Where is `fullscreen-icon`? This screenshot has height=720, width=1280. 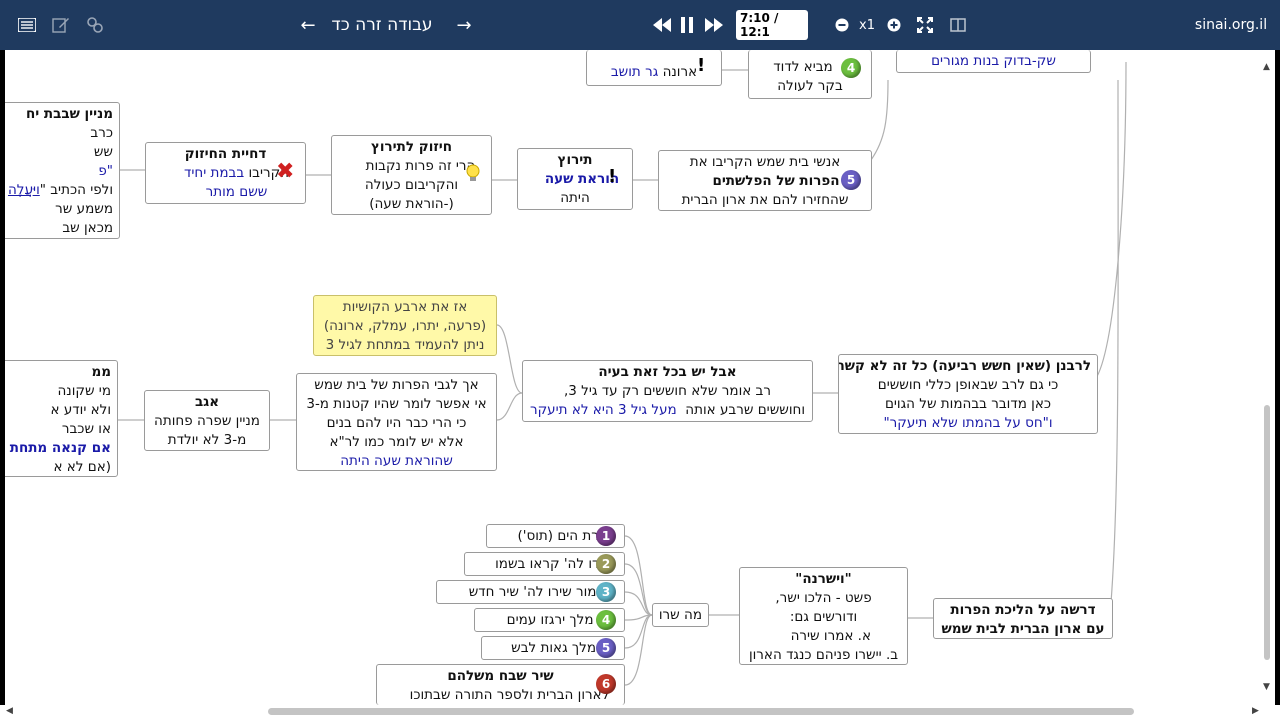
fullscreen-icon is located at coordinates (925, 25).